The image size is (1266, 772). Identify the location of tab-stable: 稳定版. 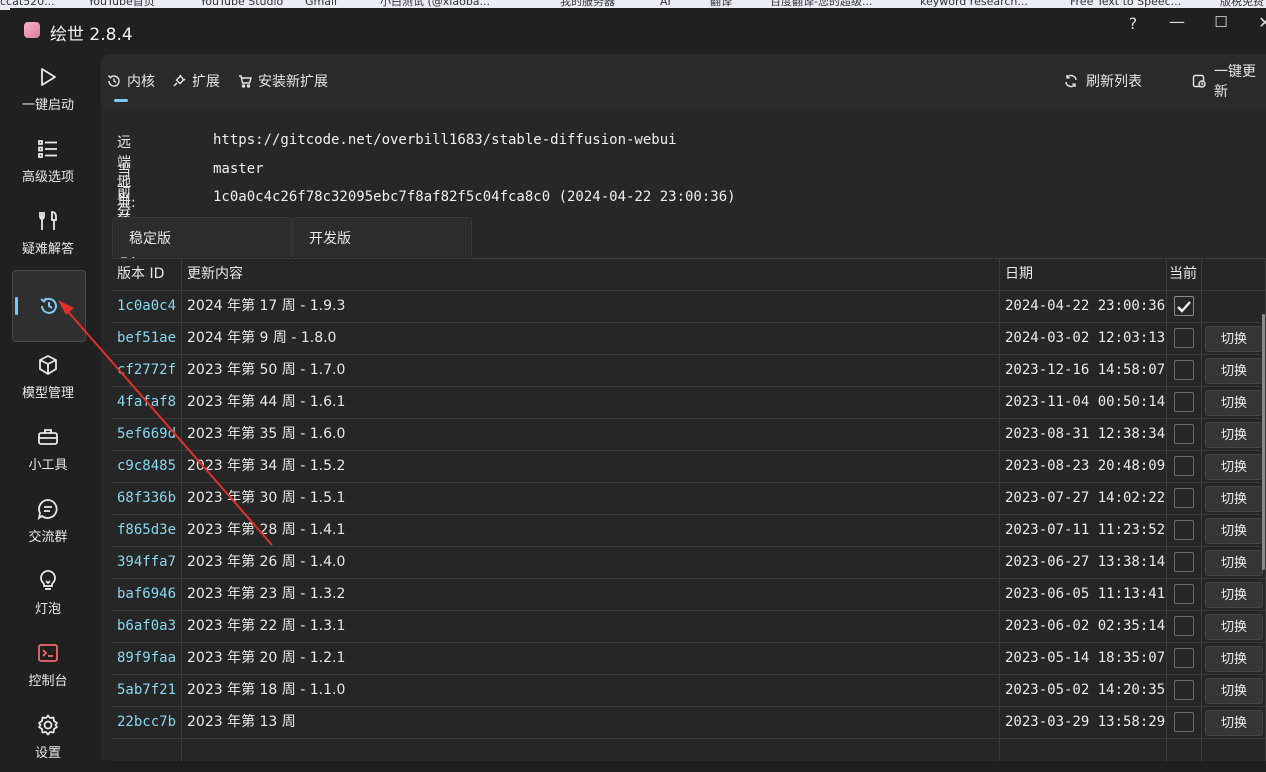
(202, 237).